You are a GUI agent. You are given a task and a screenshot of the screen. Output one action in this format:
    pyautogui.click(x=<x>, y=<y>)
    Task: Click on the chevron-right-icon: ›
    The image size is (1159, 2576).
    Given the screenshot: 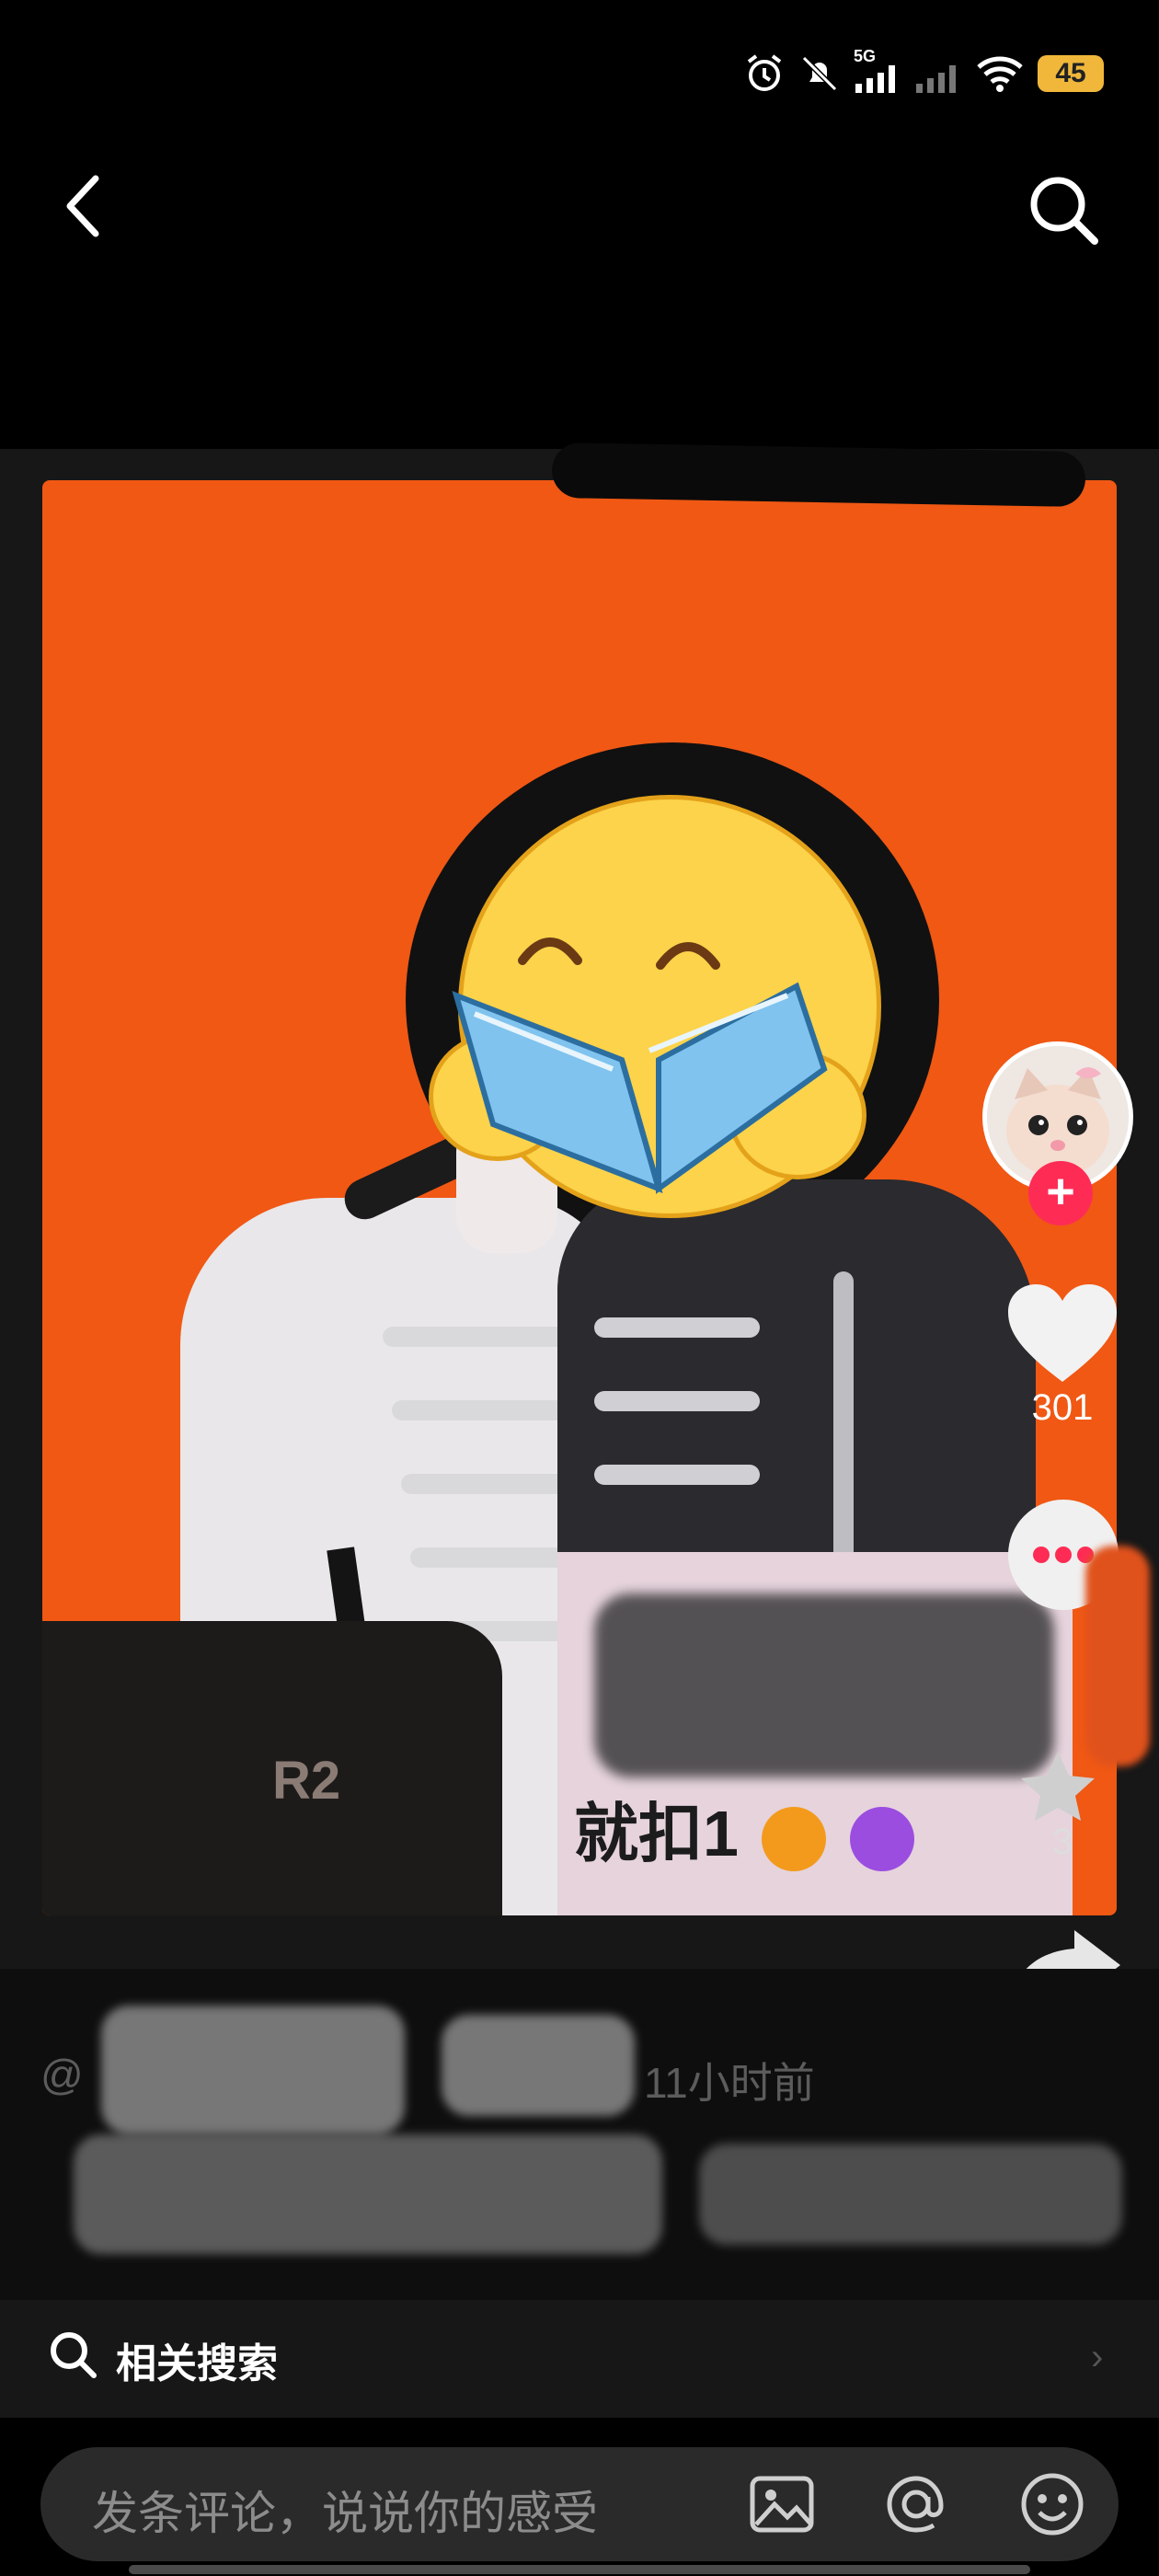 What is the action you would take?
    pyautogui.click(x=1097, y=2357)
    